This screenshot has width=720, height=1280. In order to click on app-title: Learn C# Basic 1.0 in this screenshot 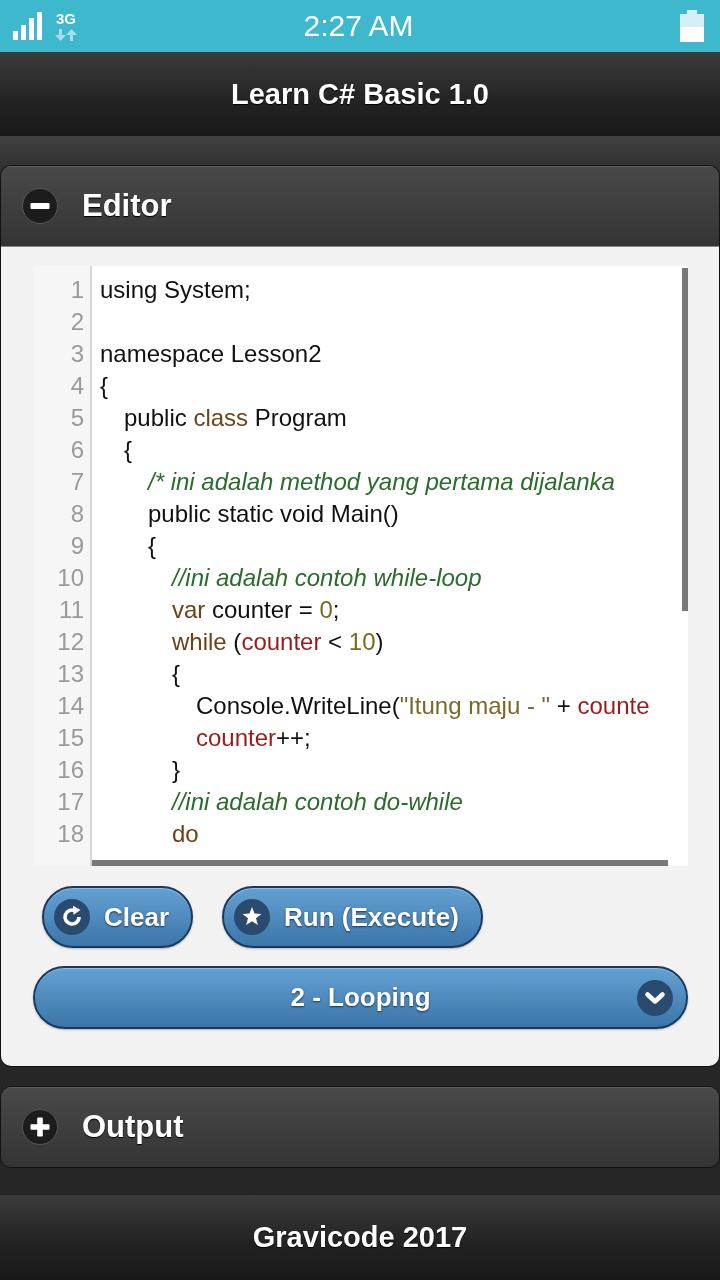, I will do `click(360, 94)`.